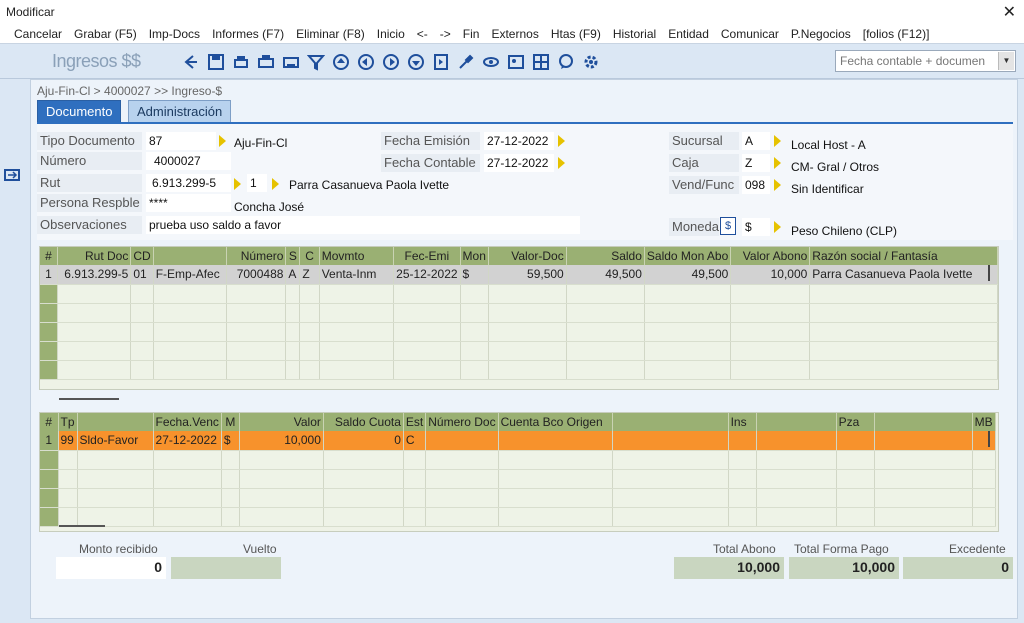 This screenshot has width=1024, height=623. Describe the element at coordinates (903, 275) in the screenshot. I see `cell-razon-social: Parra Casanueva Paola Ivette` at that location.